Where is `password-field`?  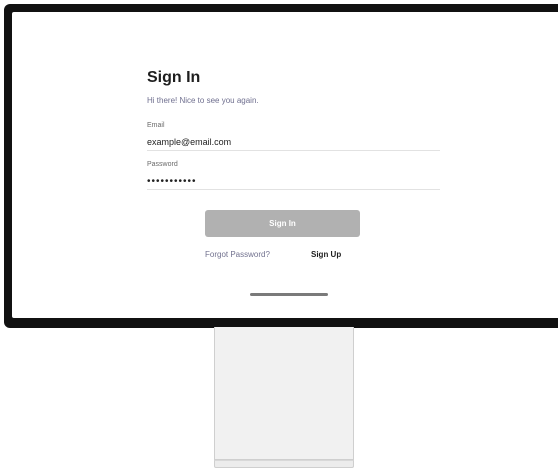
password-field is located at coordinates (293, 181).